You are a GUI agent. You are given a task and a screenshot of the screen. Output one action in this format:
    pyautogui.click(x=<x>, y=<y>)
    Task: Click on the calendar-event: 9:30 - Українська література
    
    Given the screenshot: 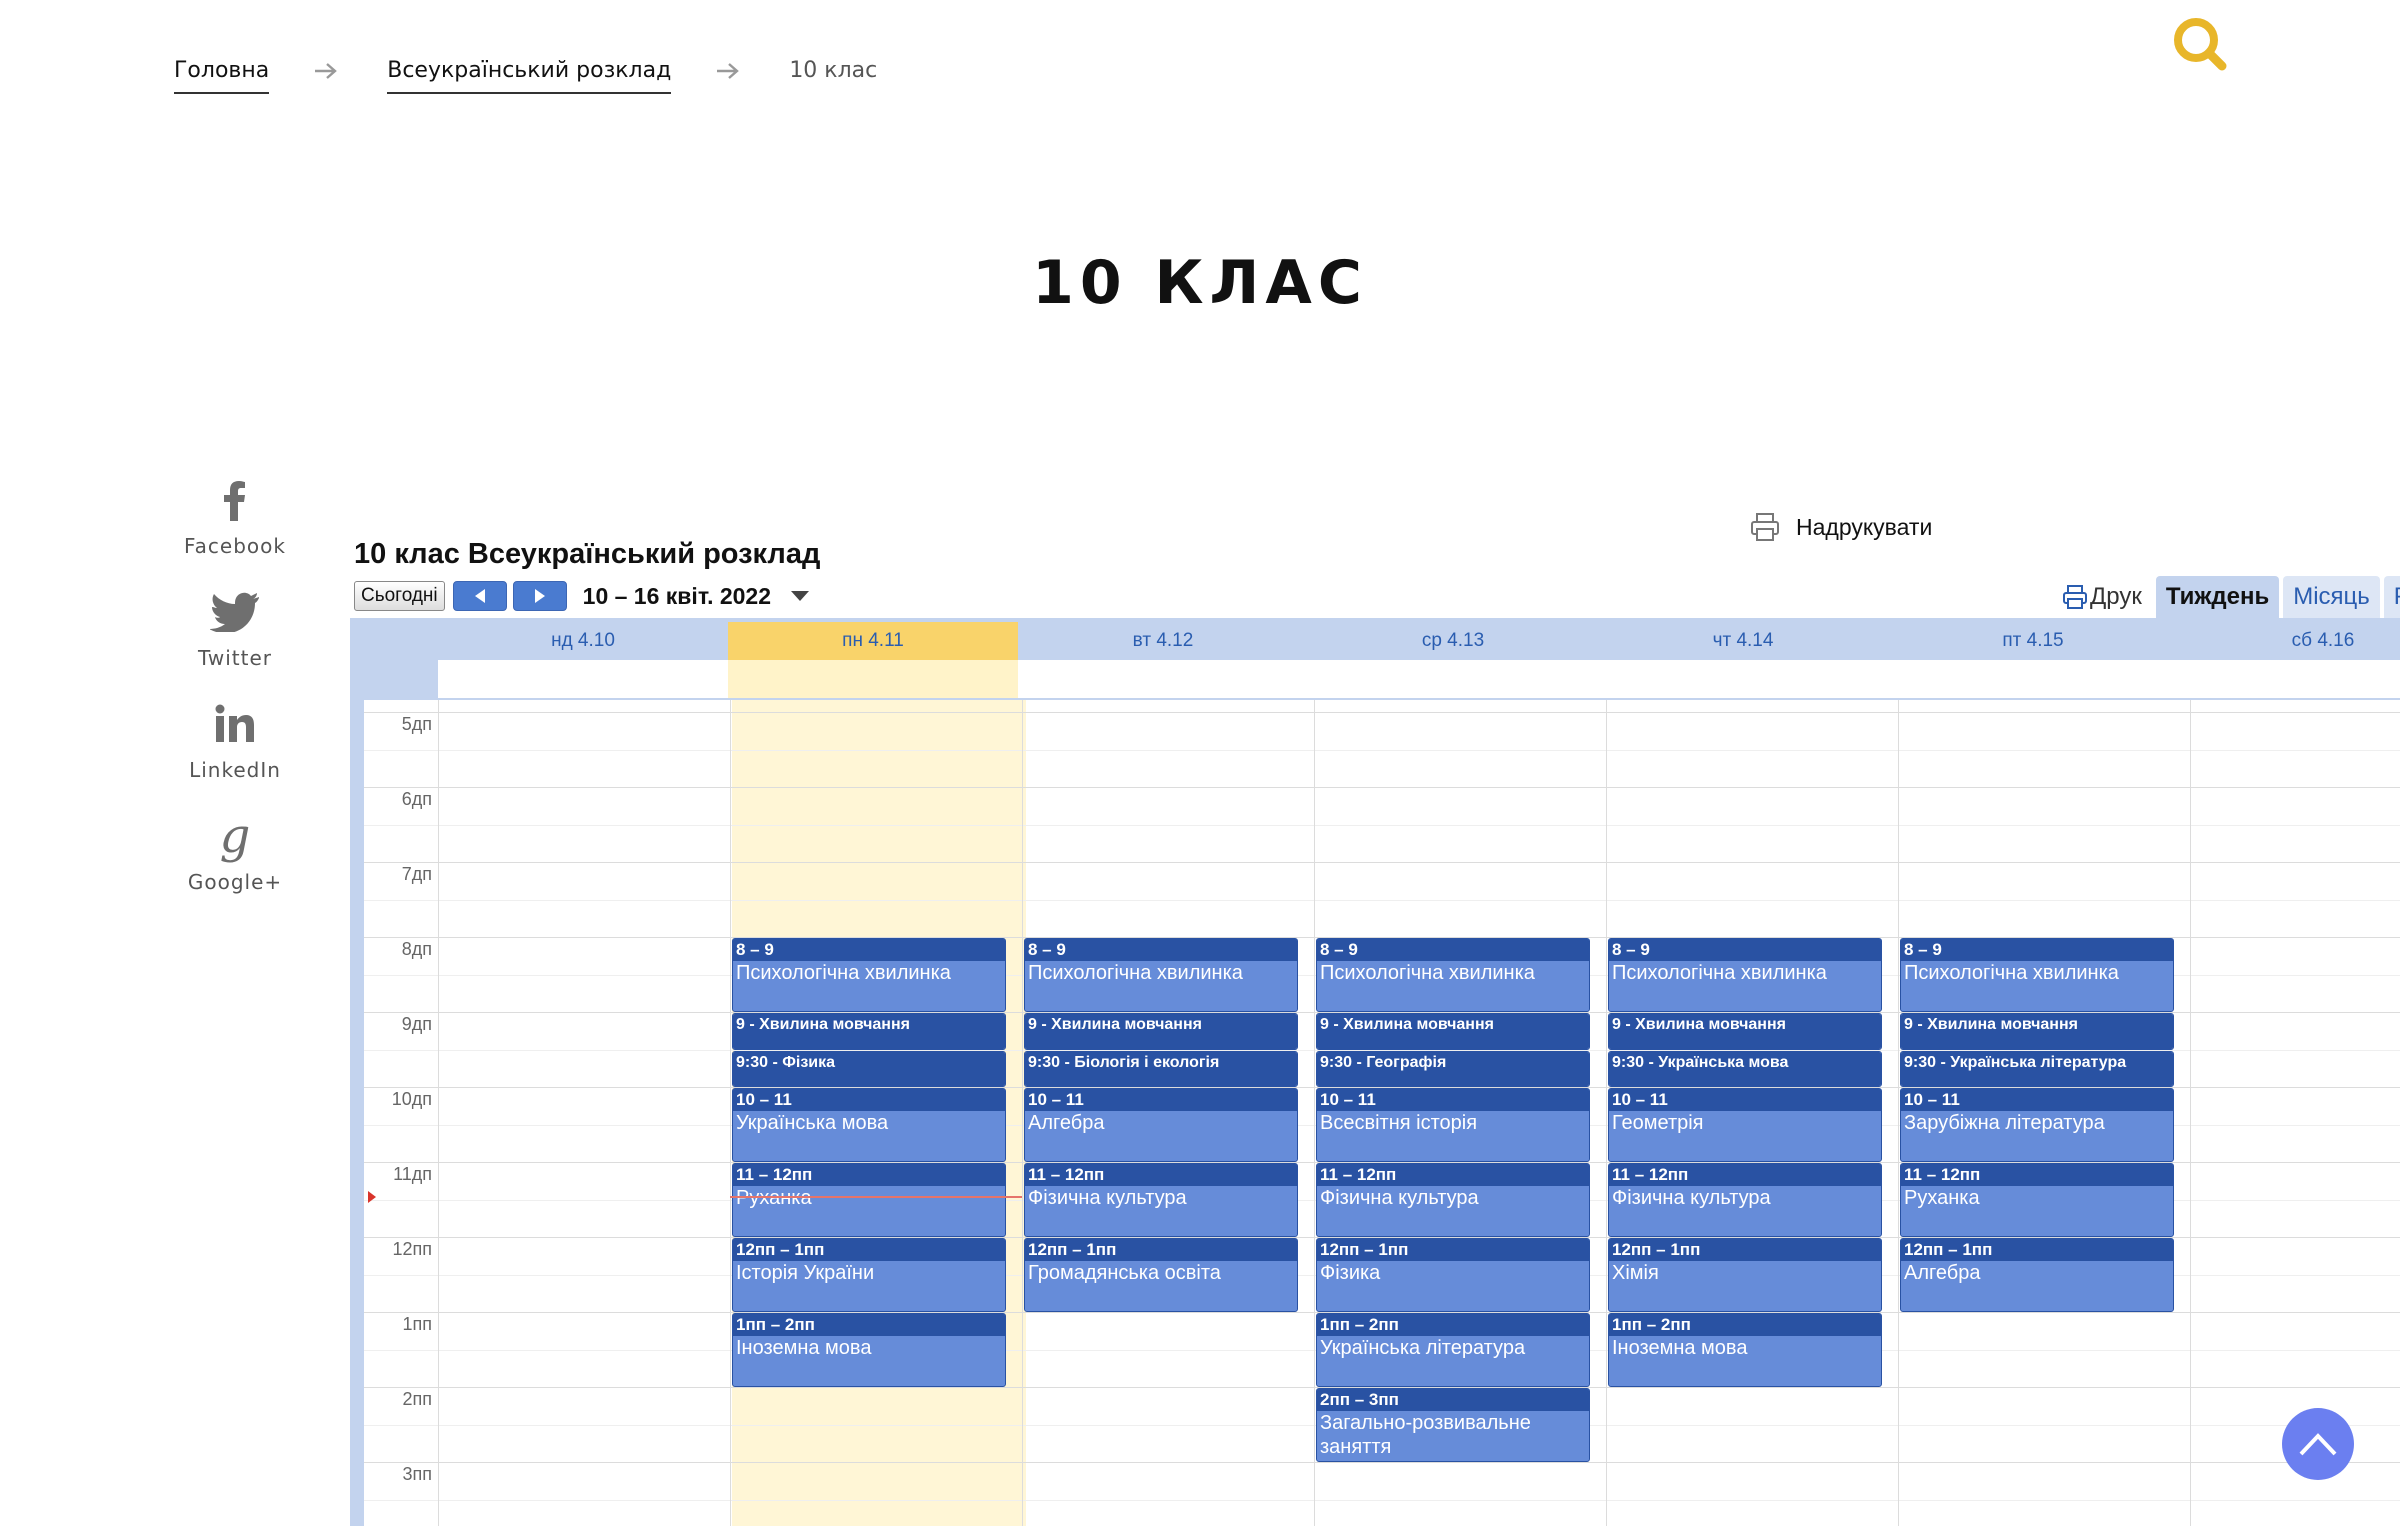 What is the action you would take?
    pyautogui.click(x=2037, y=1068)
    